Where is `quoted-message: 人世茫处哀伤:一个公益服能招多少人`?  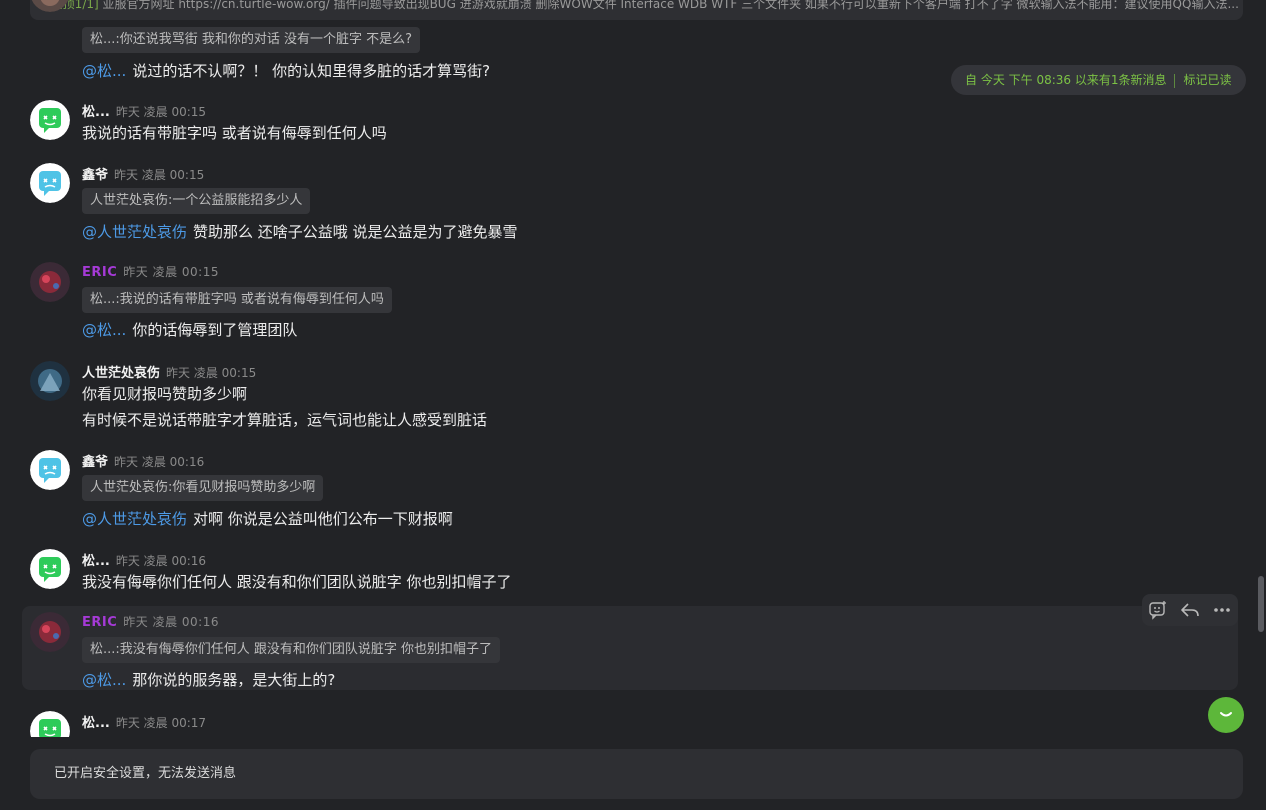 quoted-message: 人世茫处哀伤:一个公益服能招多少人 is located at coordinates (196, 201).